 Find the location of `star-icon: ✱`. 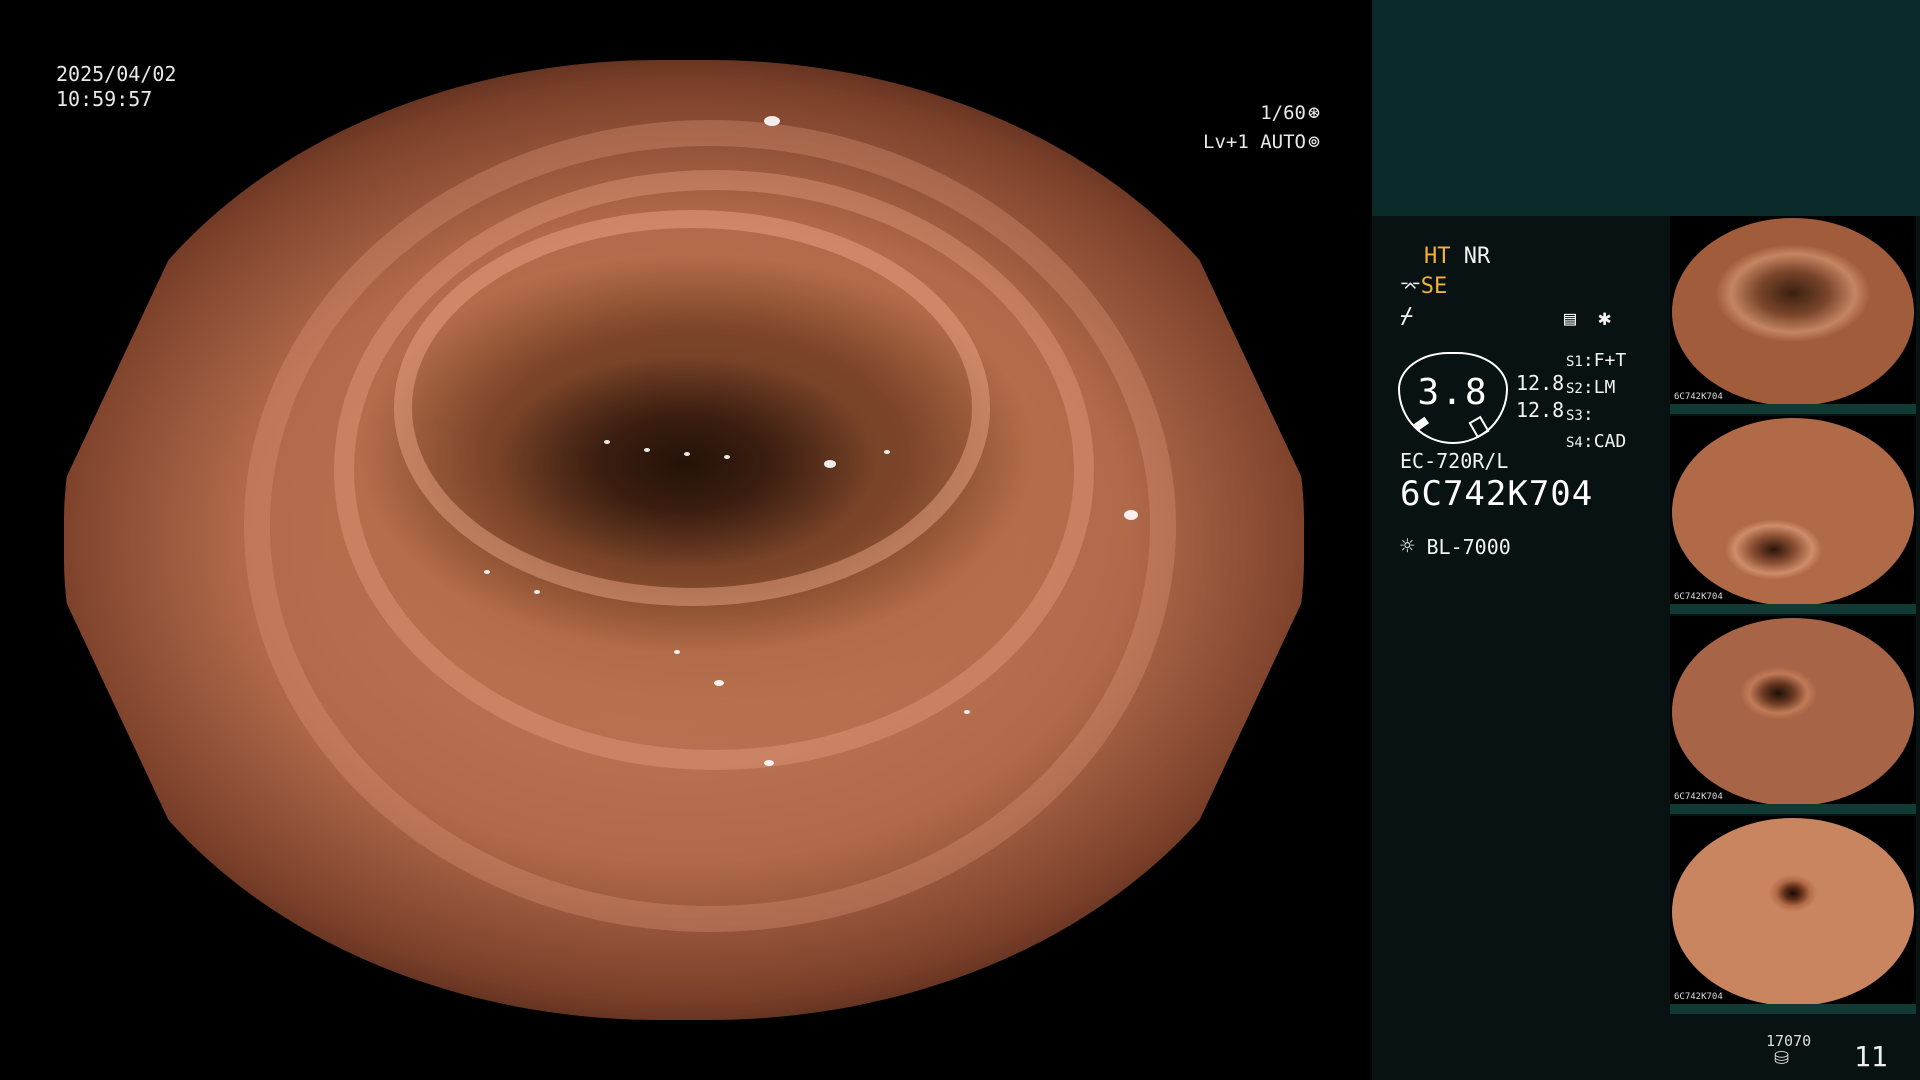

star-icon: ✱ is located at coordinates (1605, 318).